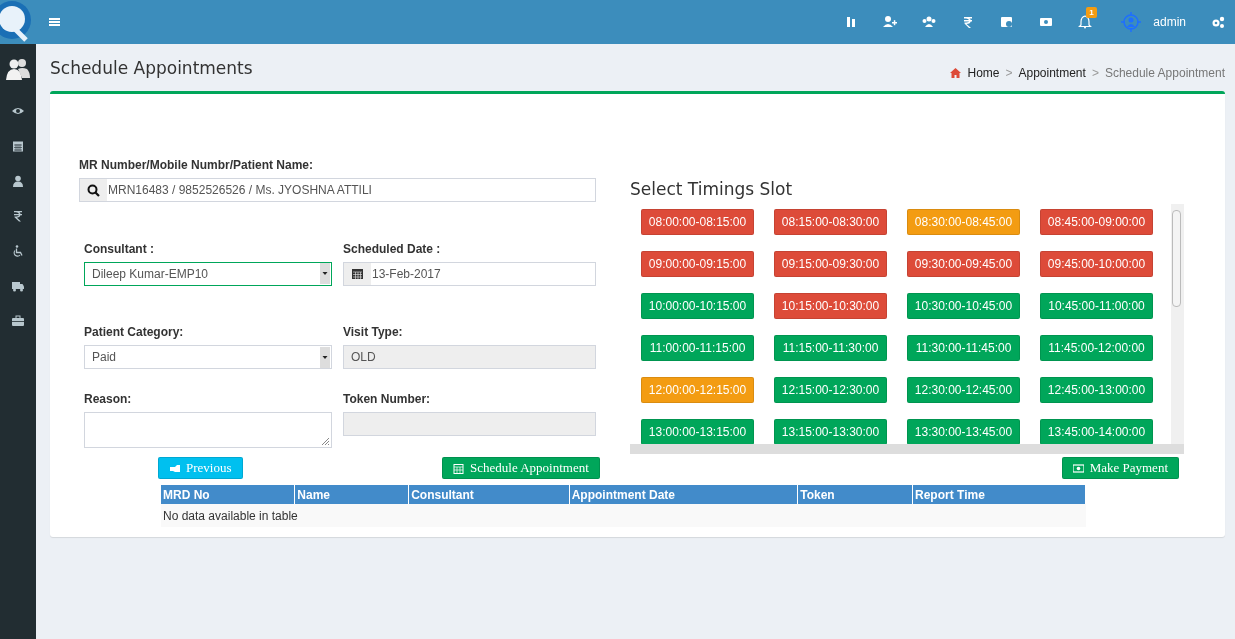 The image size is (1235, 639). What do you see at coordinates (1096, 306) in the screenshot?
I see `time-slot-button: 10:45:00-11:00:00` at bounding box center [1096, 306].